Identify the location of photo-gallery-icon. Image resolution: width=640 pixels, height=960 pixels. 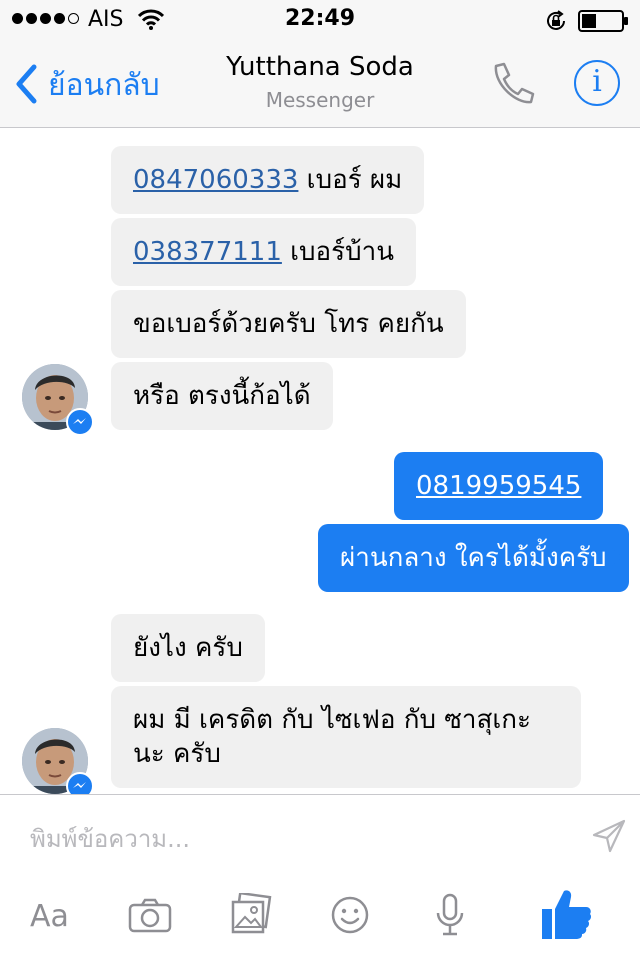
(251, 915).